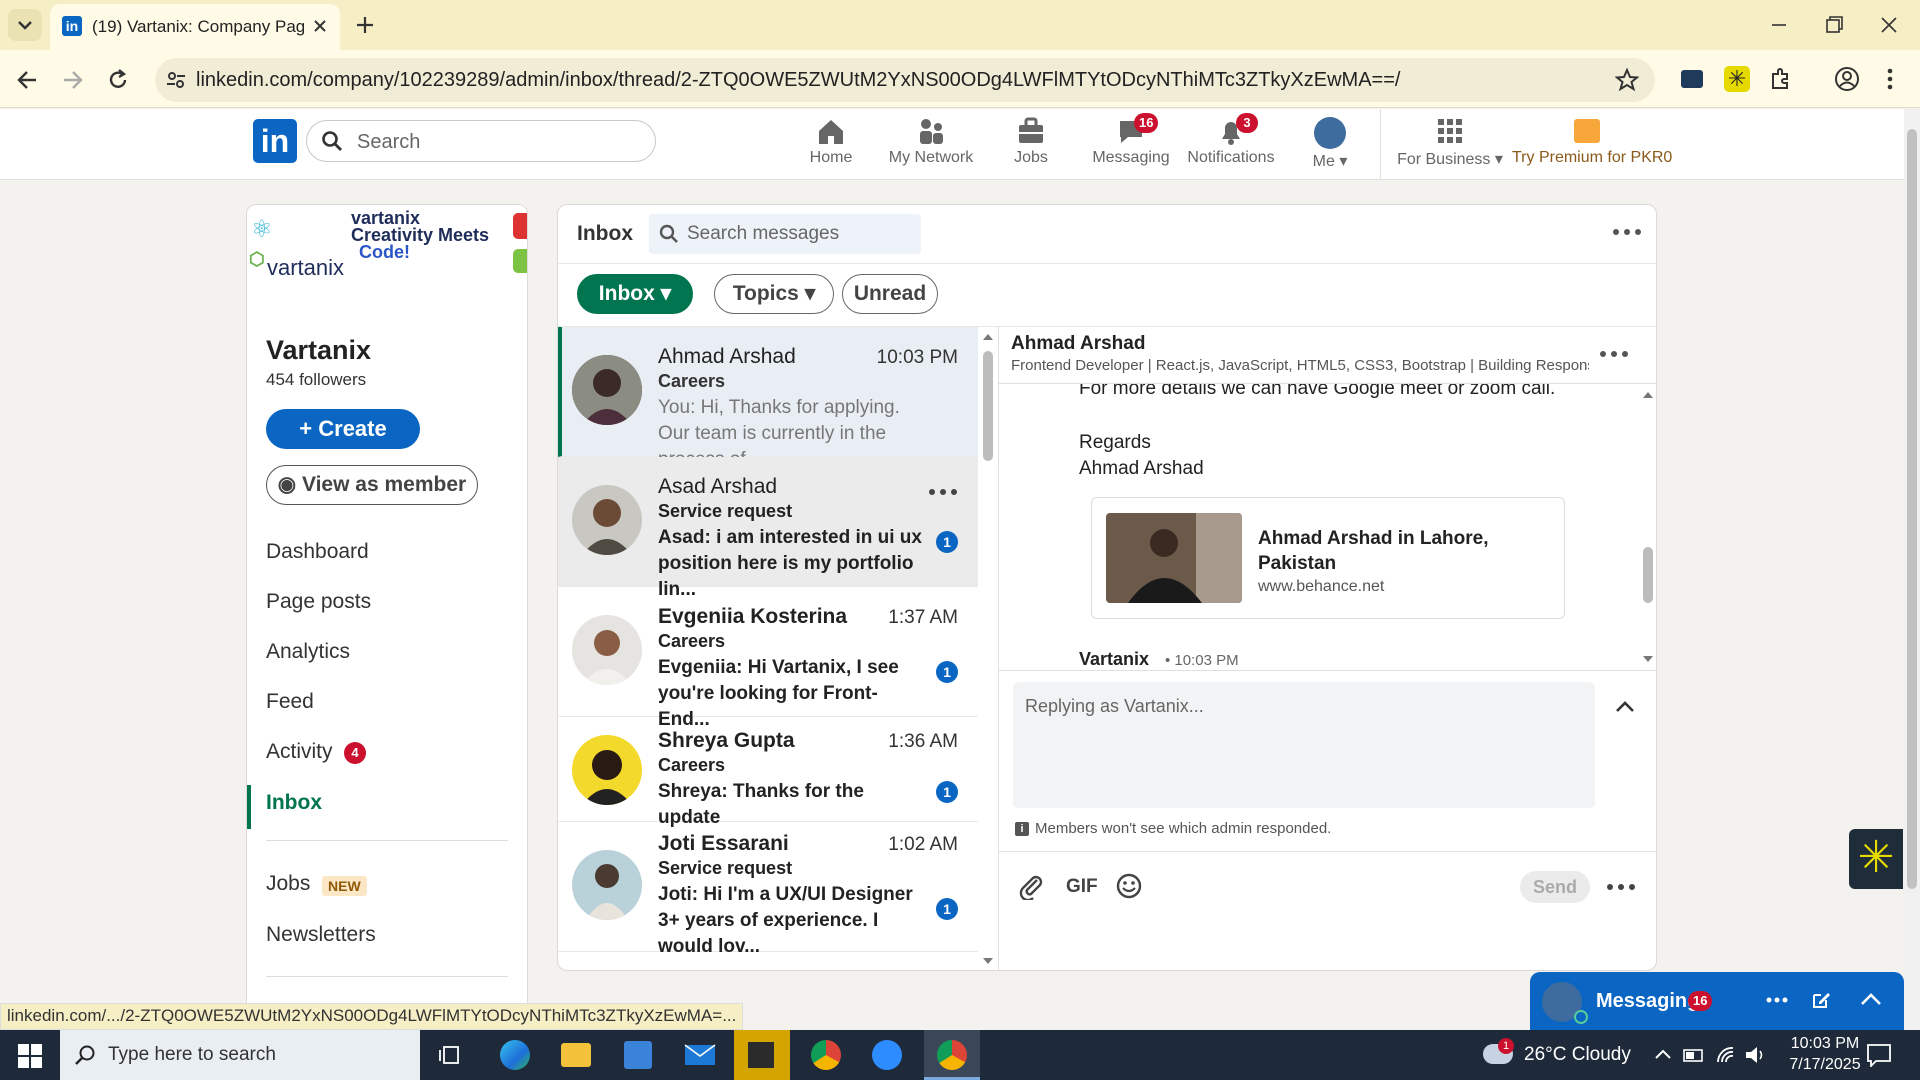  What do you see at coordinates (1031, 142) in the screenshot?
I see `nav-jobs: Jobs` at bounding box center [1031, 142].